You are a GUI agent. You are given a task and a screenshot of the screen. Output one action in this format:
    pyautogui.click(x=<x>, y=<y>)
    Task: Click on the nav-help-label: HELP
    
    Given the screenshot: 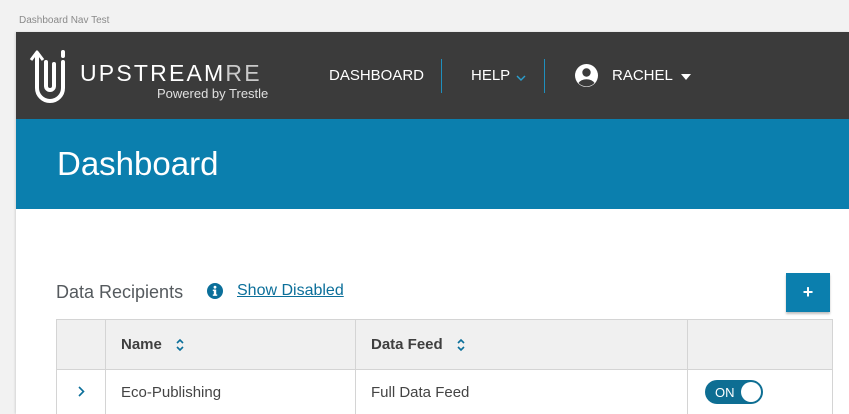 What is the action you would take?
    pyautogui.click(x=491, y=75)
    